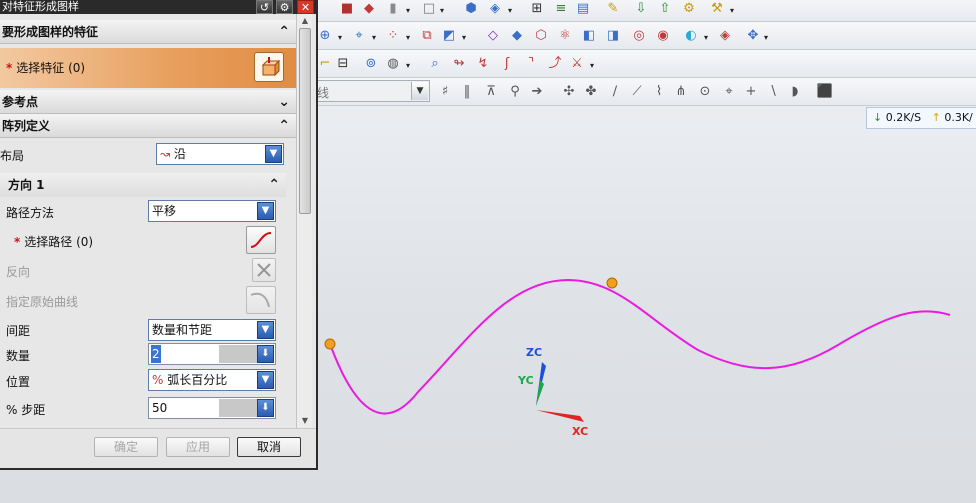 The height and width of the screenshot is (503, 976). What do you see at coordinates (612, 283) in the screenshot?
I see `curve-pattern-point` at bounding box center [612, 283].